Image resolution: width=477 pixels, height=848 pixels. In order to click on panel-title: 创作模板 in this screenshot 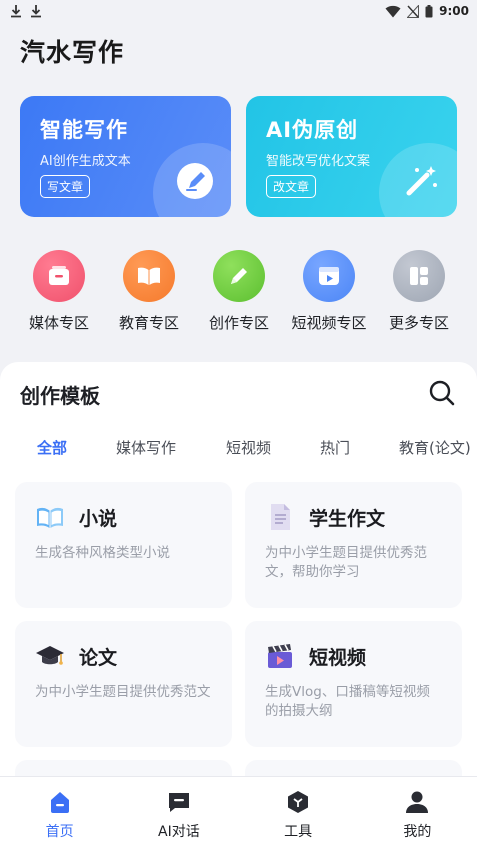, I will do `click(60, 396)`.